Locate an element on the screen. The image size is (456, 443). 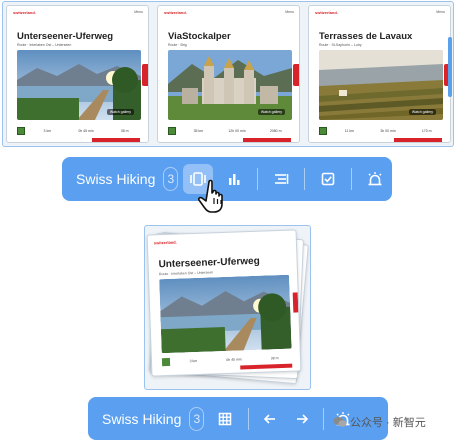
stat-ascent: 2080 m is located at coordinates (275, 130).